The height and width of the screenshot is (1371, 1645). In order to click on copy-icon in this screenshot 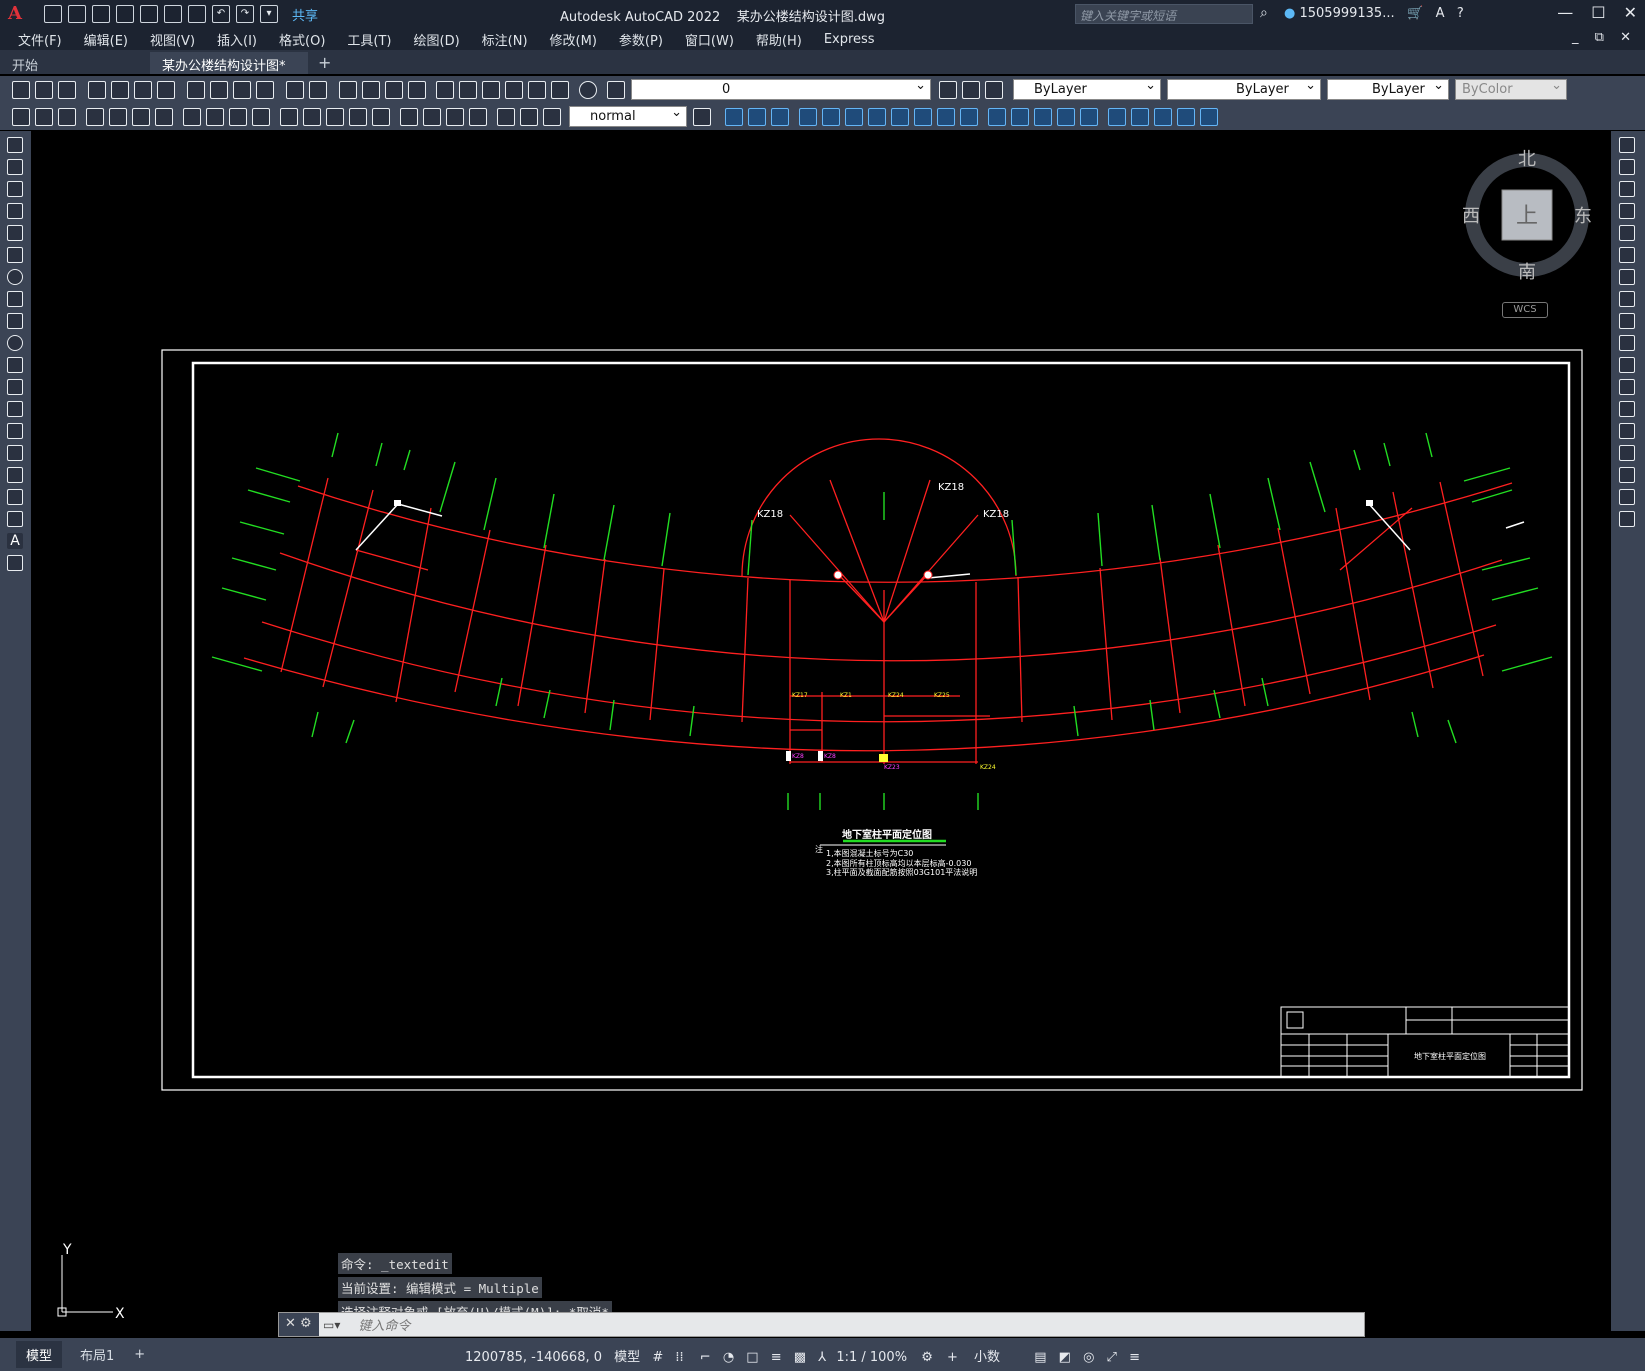, I will do `click(219, 89)`.